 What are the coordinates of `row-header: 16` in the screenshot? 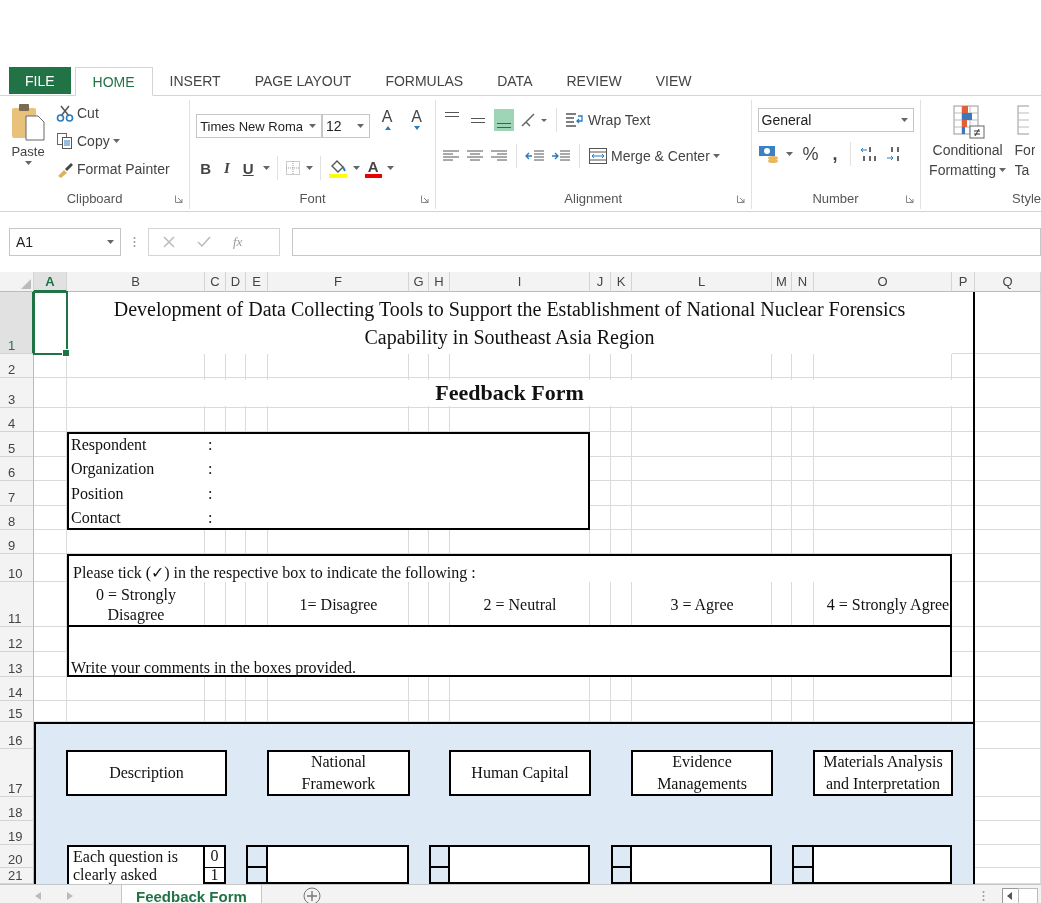 It's located at (17, 735).